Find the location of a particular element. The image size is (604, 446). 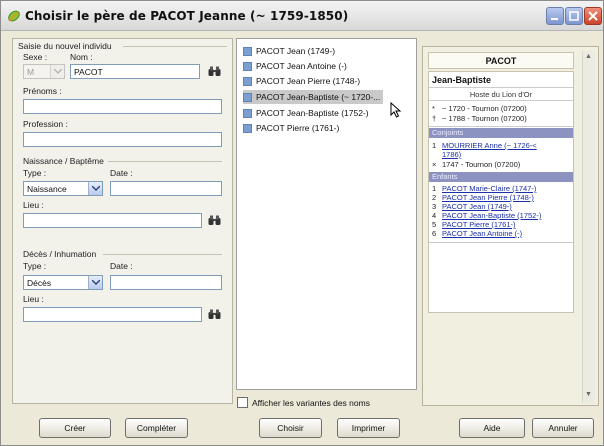

children-section-header: Enfants is located at coordinates (501, 177).